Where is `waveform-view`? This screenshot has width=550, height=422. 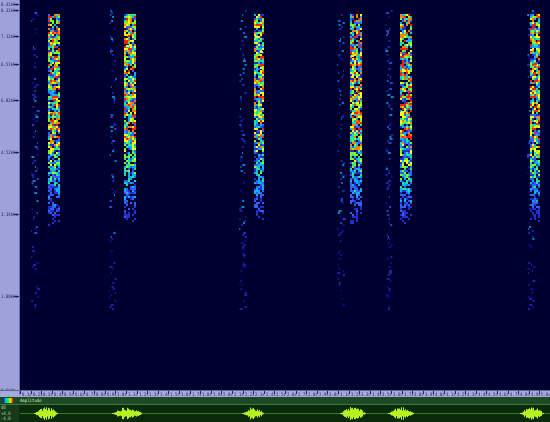 waveform-view is located at coordinates (285, 413).